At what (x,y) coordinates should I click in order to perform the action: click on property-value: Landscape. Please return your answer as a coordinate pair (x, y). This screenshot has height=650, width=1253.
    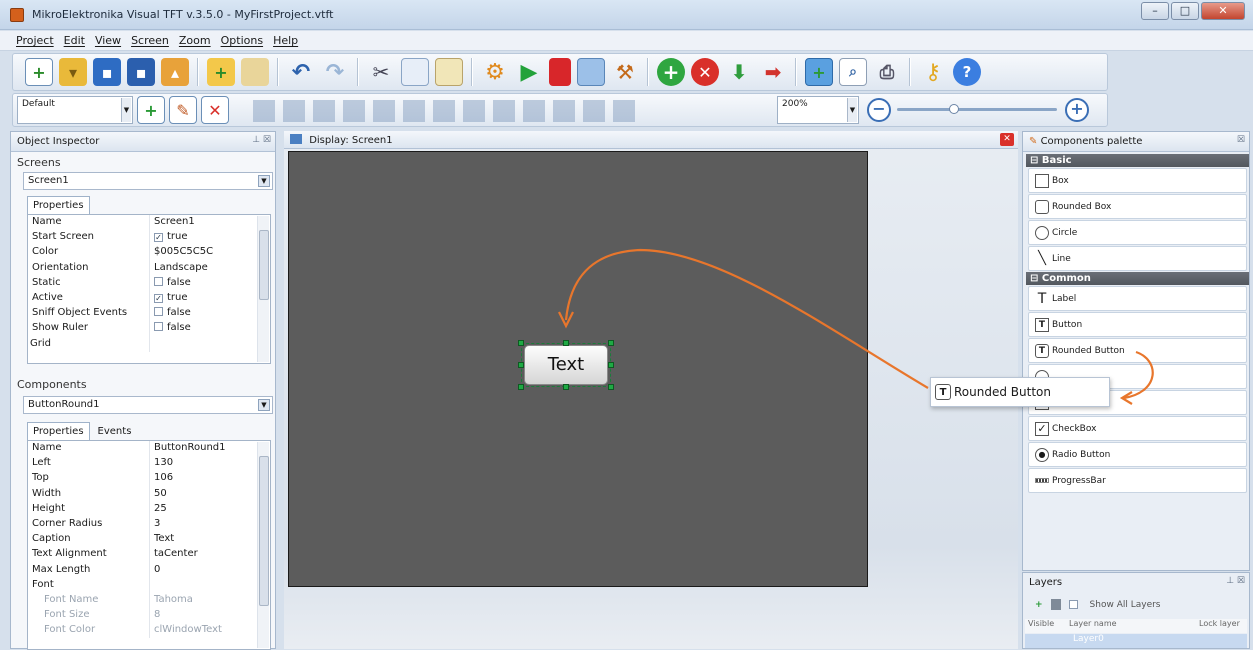
    Looking at the image, I should click on (179, 268).